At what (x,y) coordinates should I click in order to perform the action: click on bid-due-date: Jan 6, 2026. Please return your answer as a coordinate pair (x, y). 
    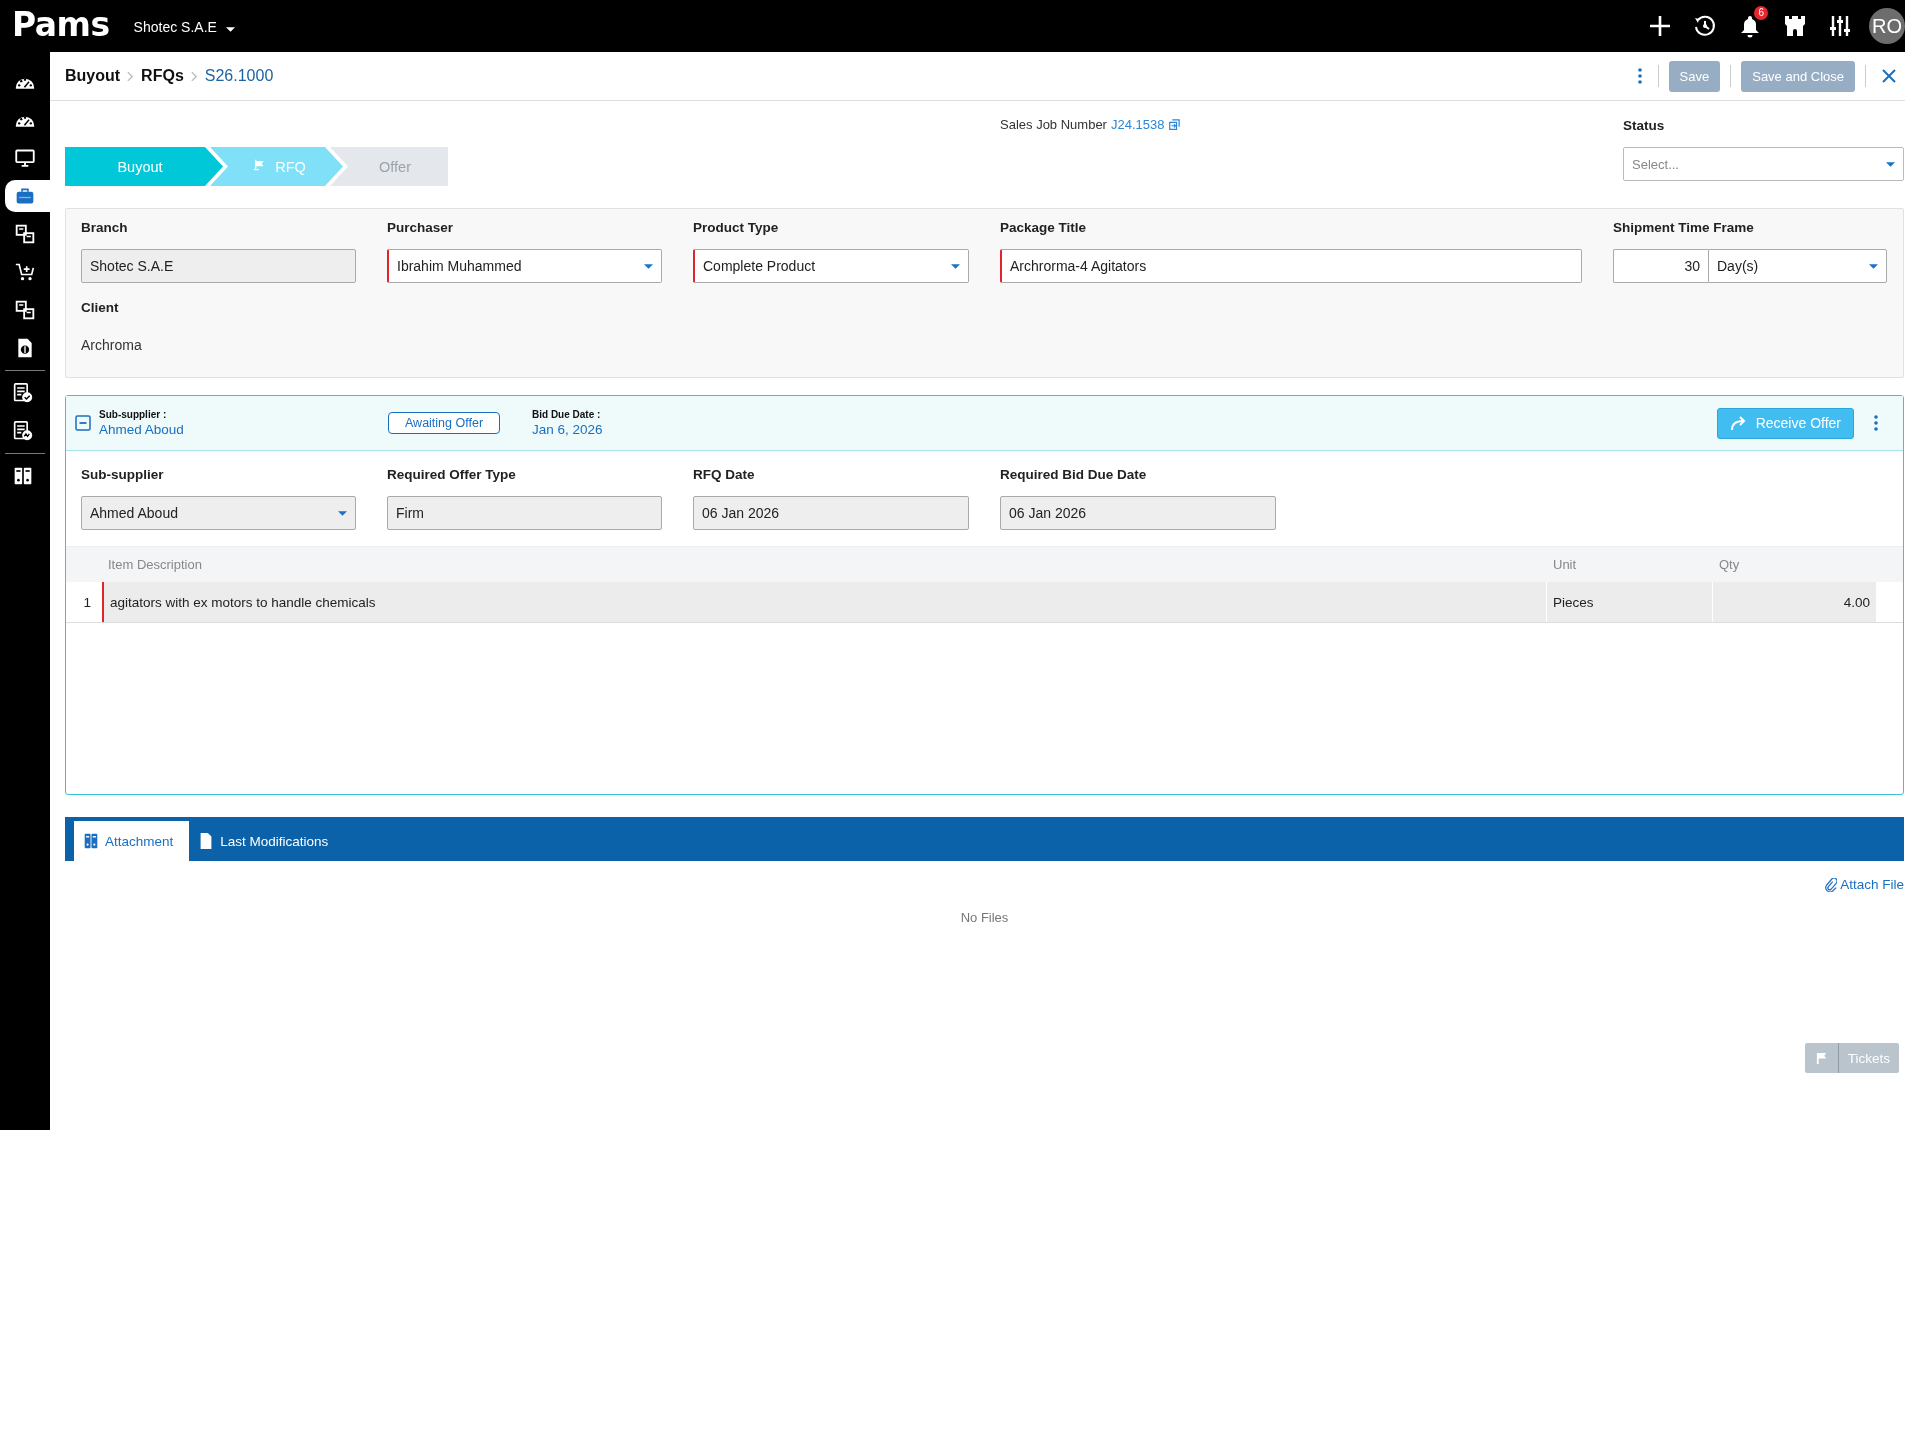
    Looking at the image, I should click on (567, 429).